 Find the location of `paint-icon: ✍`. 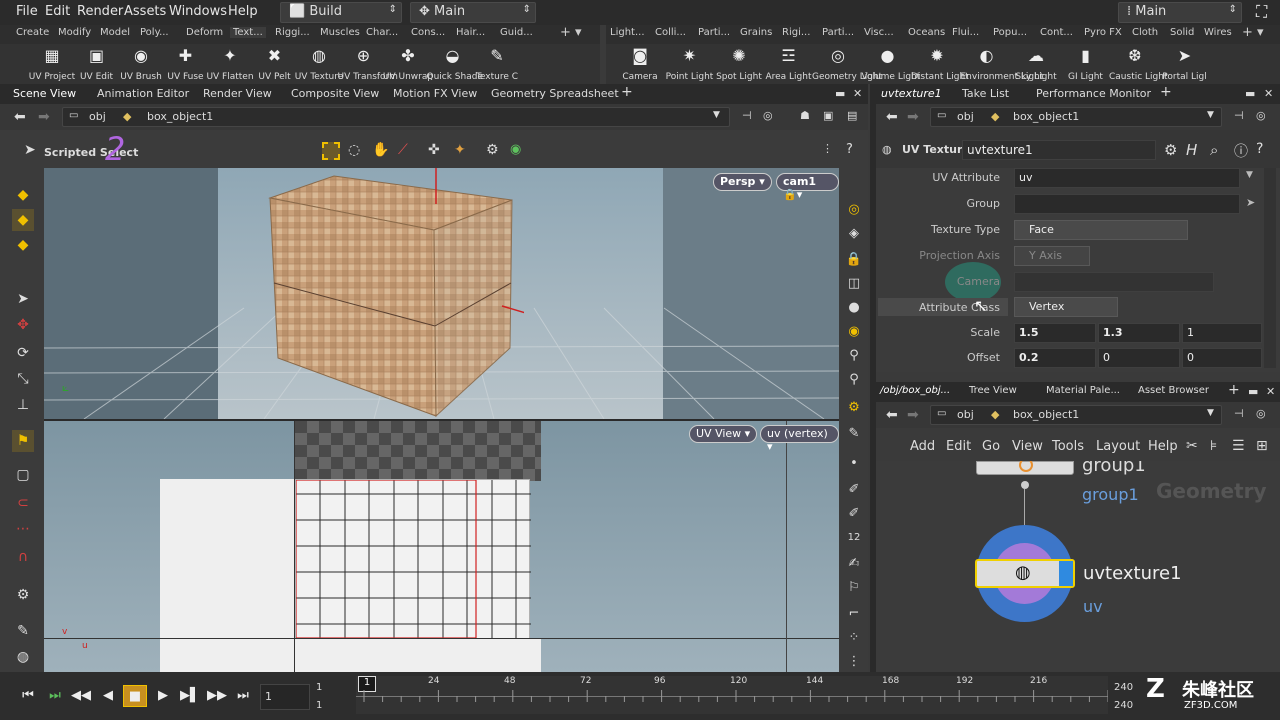

paint-icon: ✍ is located at coordinates (854, 564).